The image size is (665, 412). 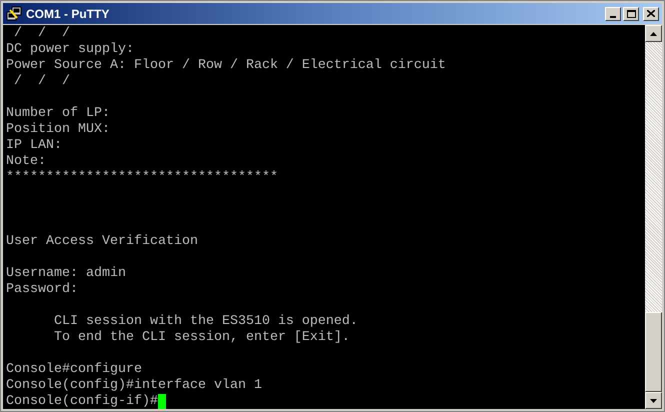 I want to click on down-arrow-icon, so click(x=653, y=400).